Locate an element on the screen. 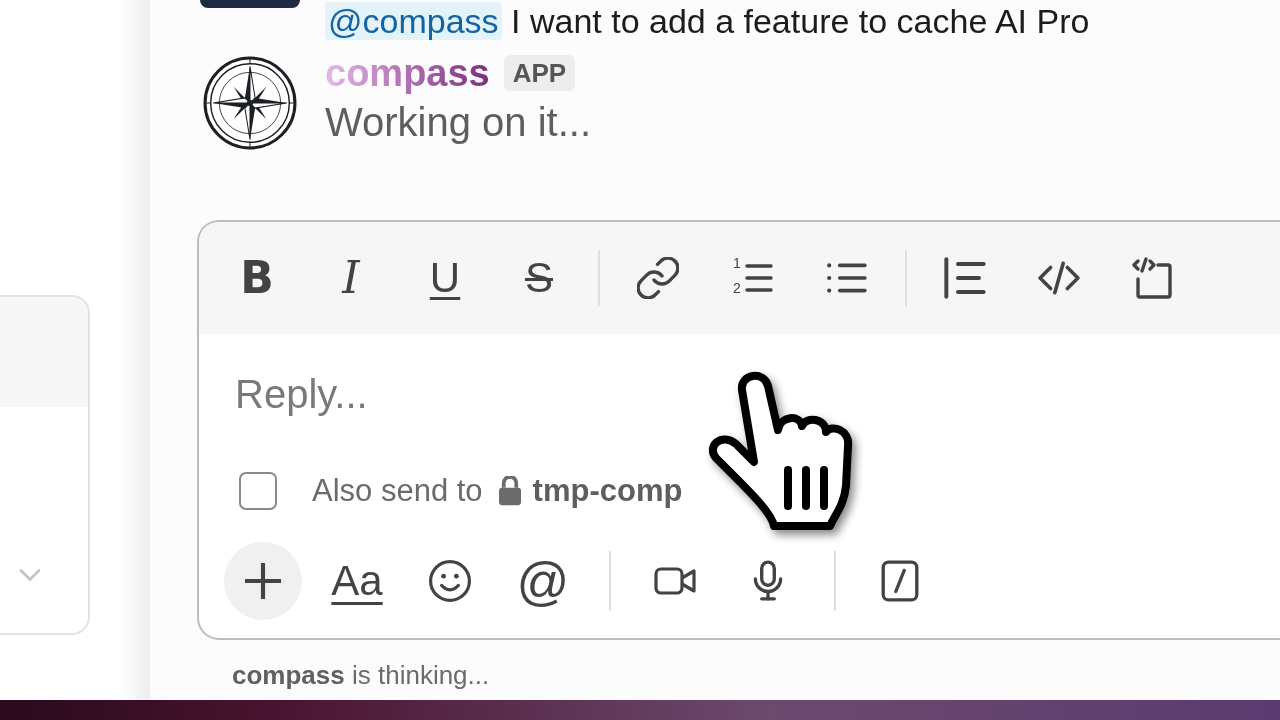 This screenshot has height=720, width=1280. mention-link: @compass is located at coordinates (413, 21).